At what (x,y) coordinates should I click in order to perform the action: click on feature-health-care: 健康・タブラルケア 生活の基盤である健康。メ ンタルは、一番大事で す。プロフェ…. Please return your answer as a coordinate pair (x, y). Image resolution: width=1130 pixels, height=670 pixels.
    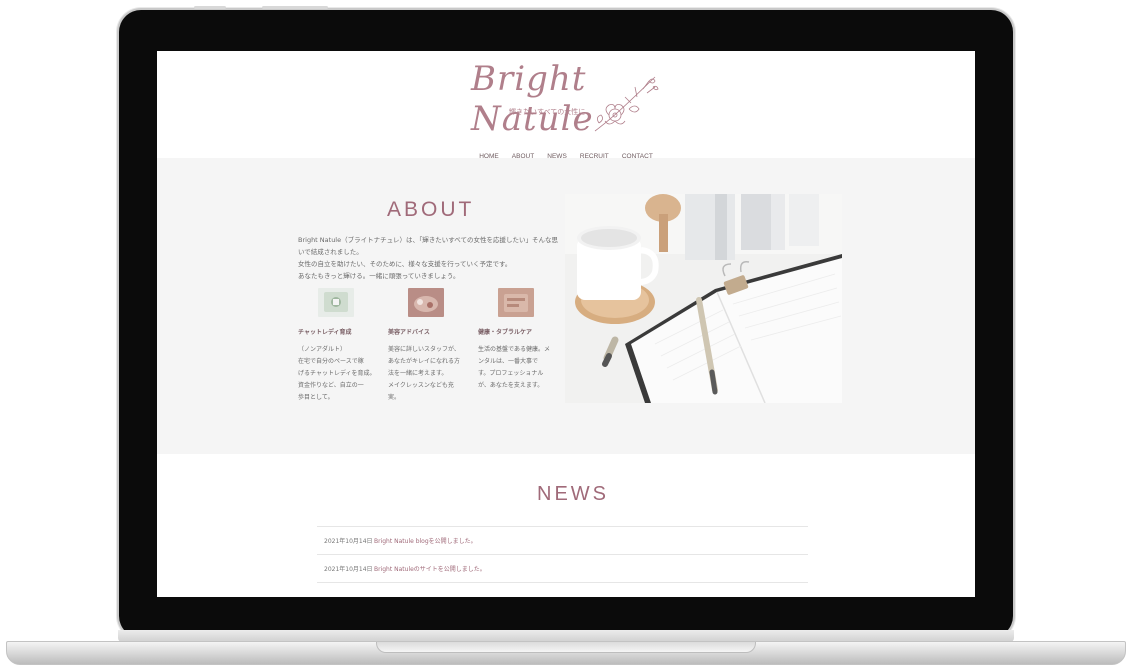
    Looking at the image, I should click on (514, 340).